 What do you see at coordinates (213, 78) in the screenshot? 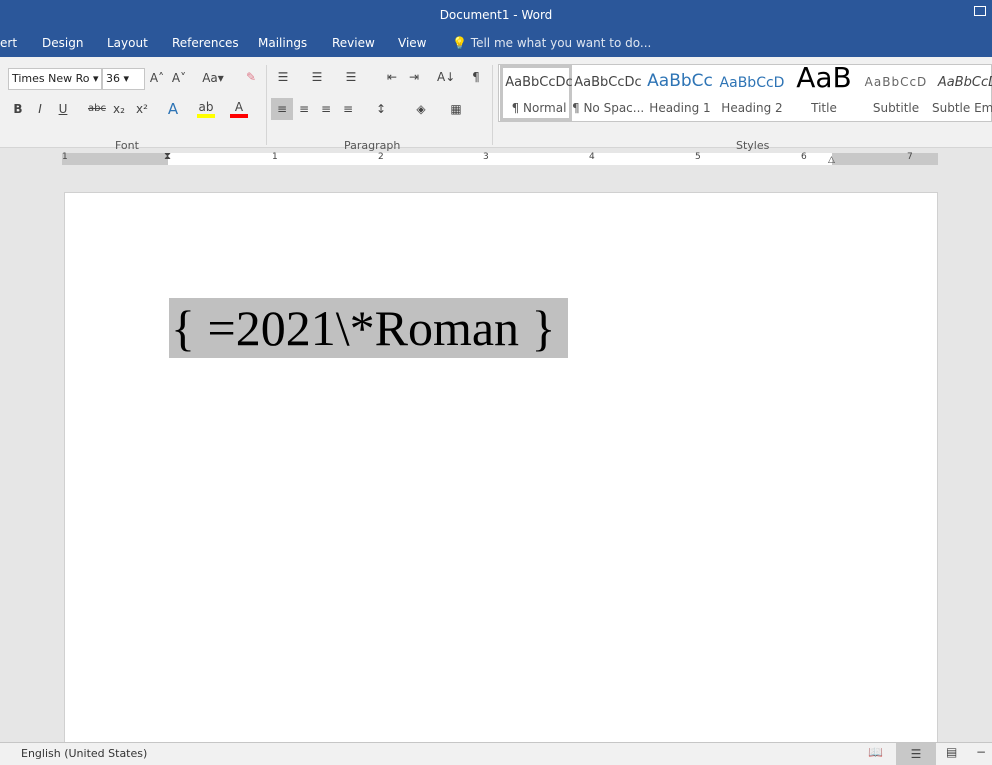
I see `change-case-icon: Aa▾` at bounding box center [213, 78].